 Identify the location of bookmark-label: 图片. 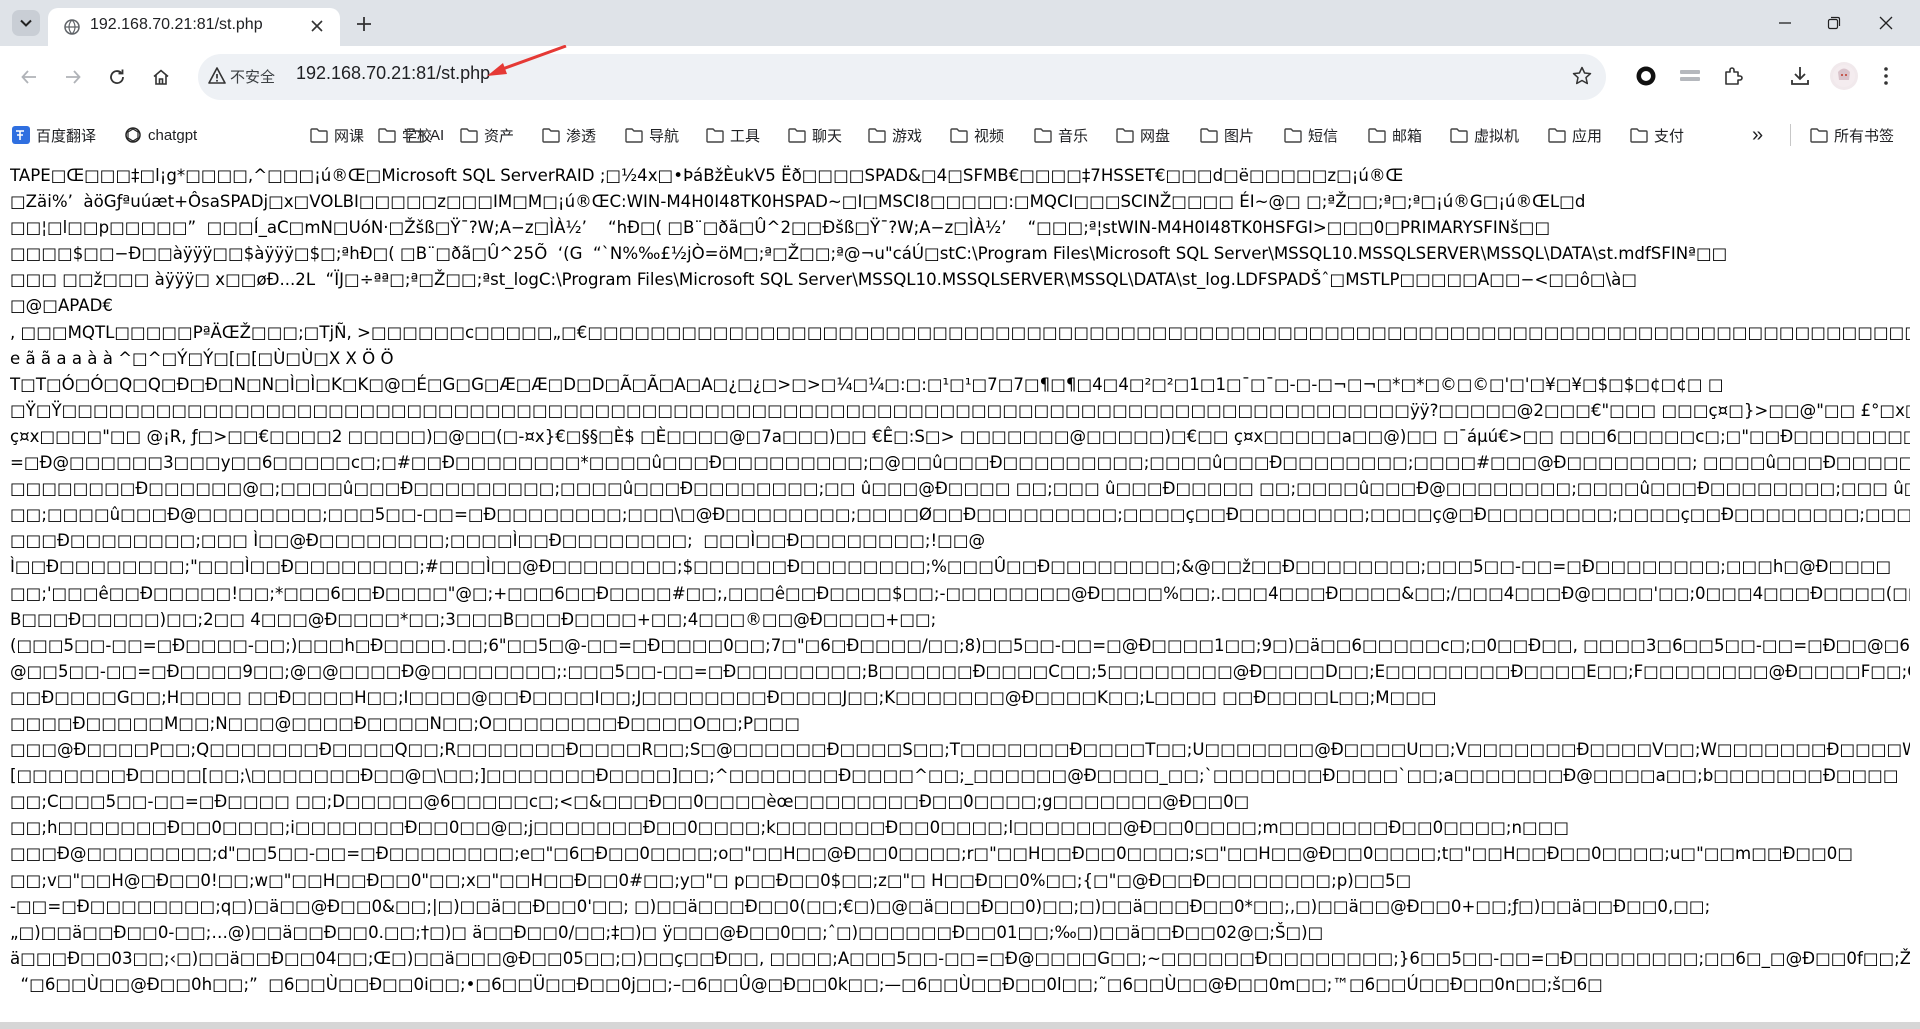
(1239, 136).